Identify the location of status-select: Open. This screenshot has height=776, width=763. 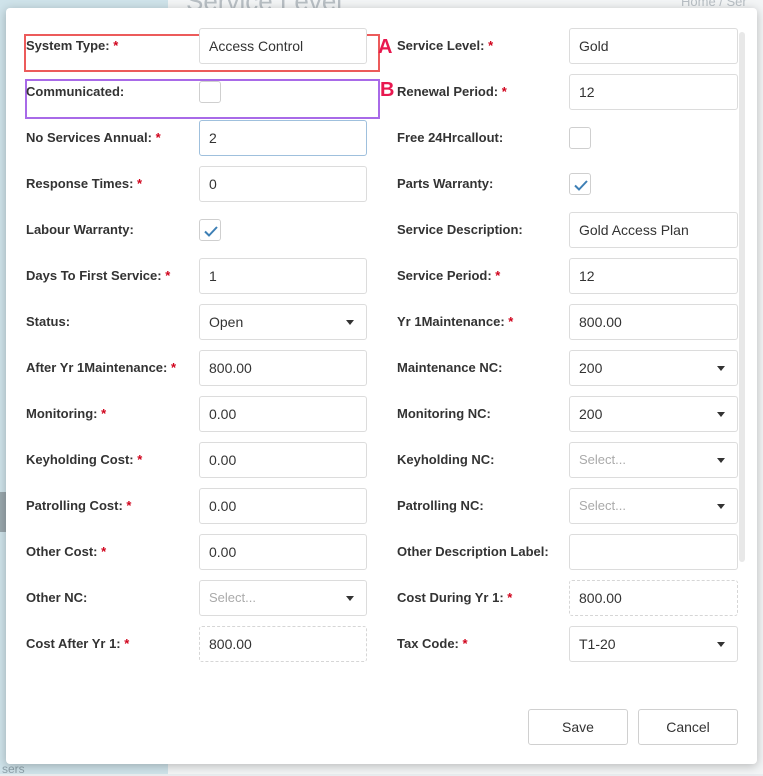
(283, 322).